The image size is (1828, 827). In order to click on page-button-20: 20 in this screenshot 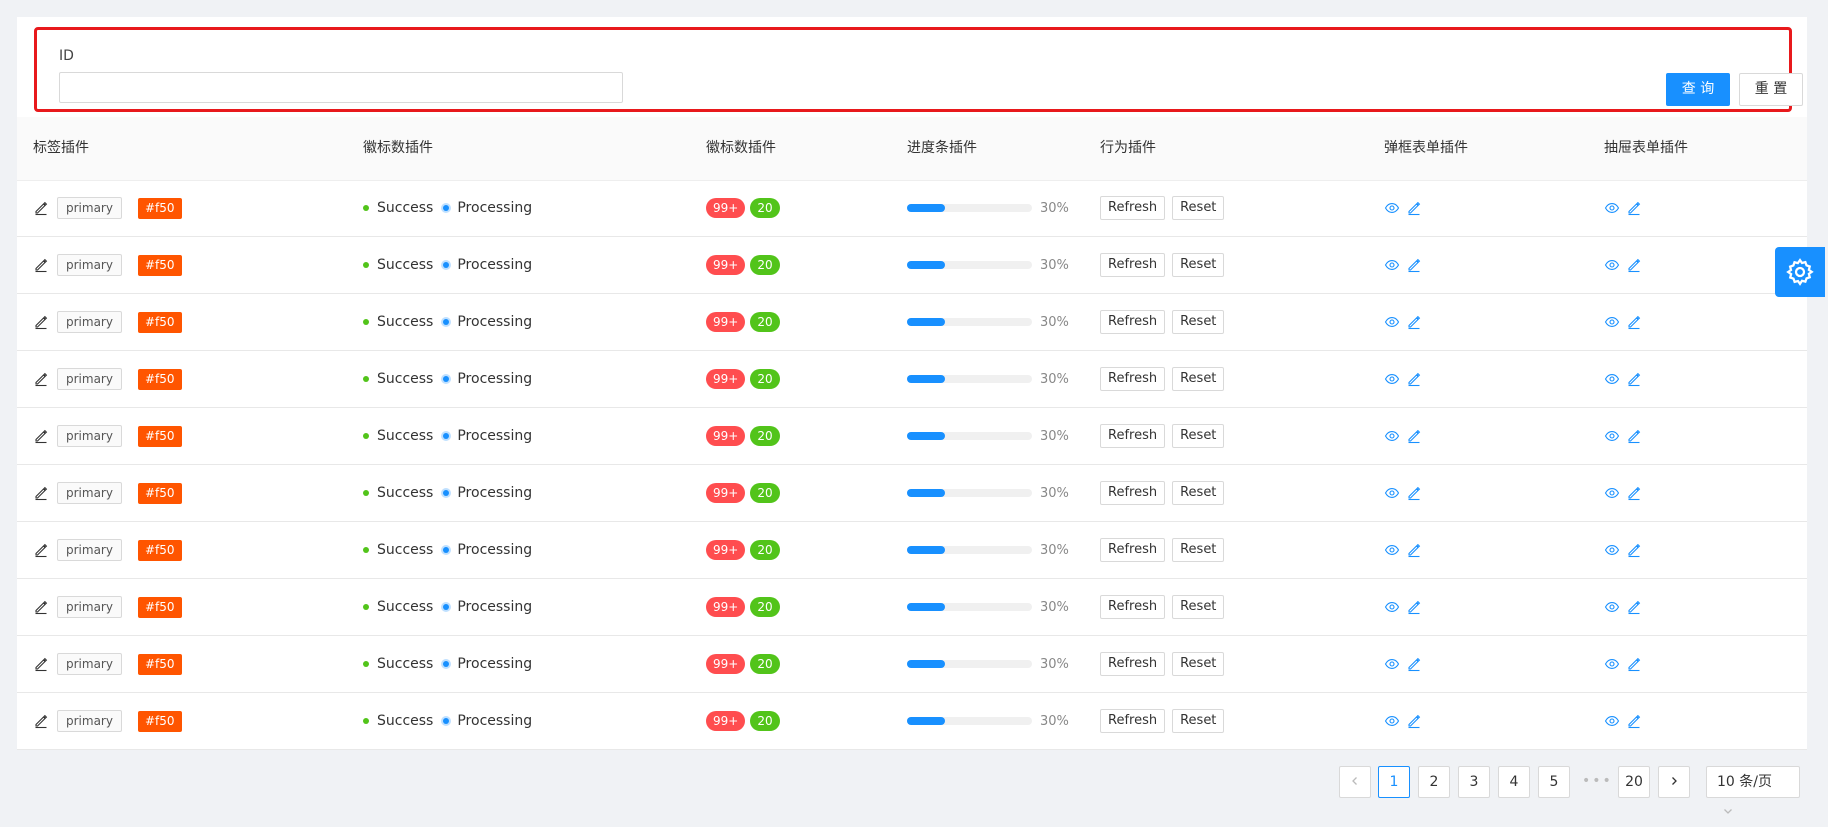, I will do `click(1634, 782)`.